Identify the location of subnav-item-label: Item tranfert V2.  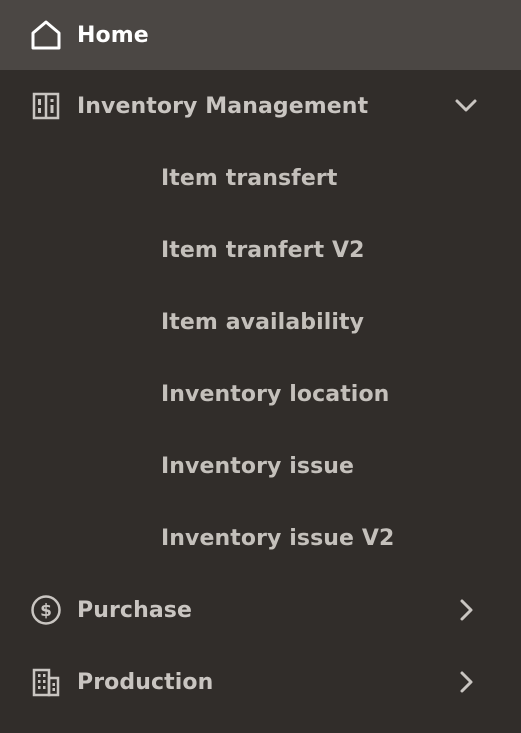
(263, 250).